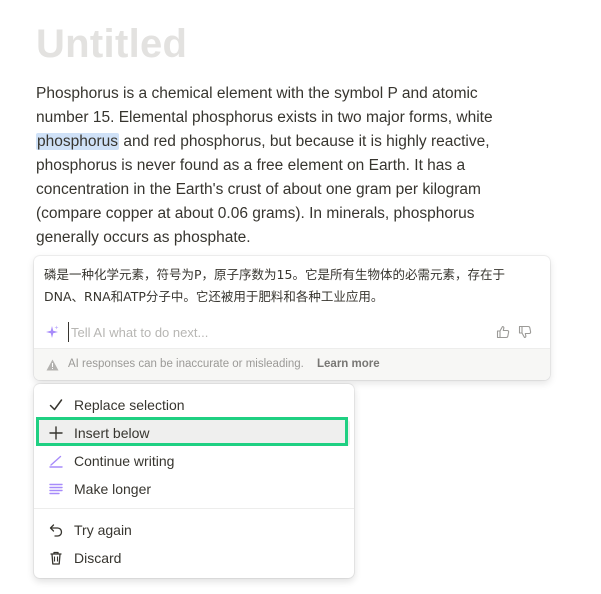  I want to click on ai-prompt-row, so click(292, 333).